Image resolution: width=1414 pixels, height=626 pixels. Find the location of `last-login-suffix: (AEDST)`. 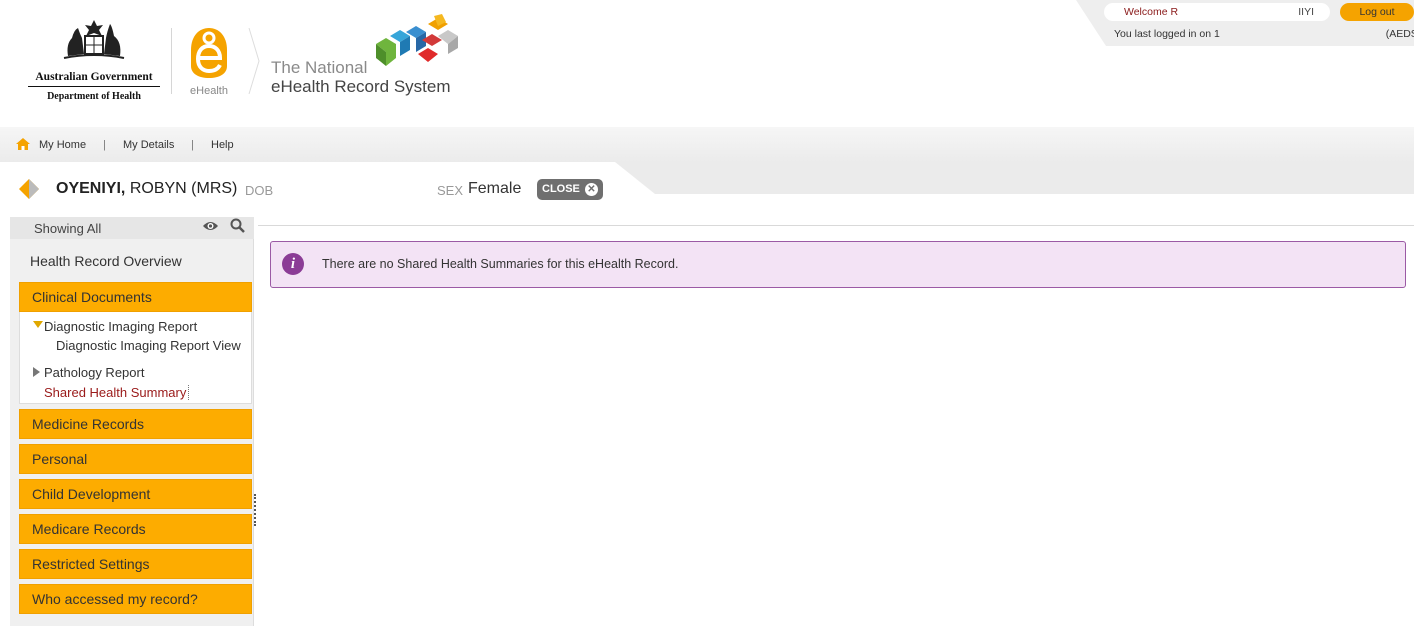

last-login-suffix: (AEDST) is located at coordinates (1399, 34).